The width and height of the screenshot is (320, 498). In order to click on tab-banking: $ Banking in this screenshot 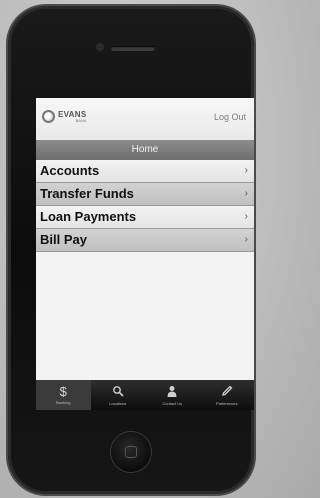, I will do `click(63, 395)`.